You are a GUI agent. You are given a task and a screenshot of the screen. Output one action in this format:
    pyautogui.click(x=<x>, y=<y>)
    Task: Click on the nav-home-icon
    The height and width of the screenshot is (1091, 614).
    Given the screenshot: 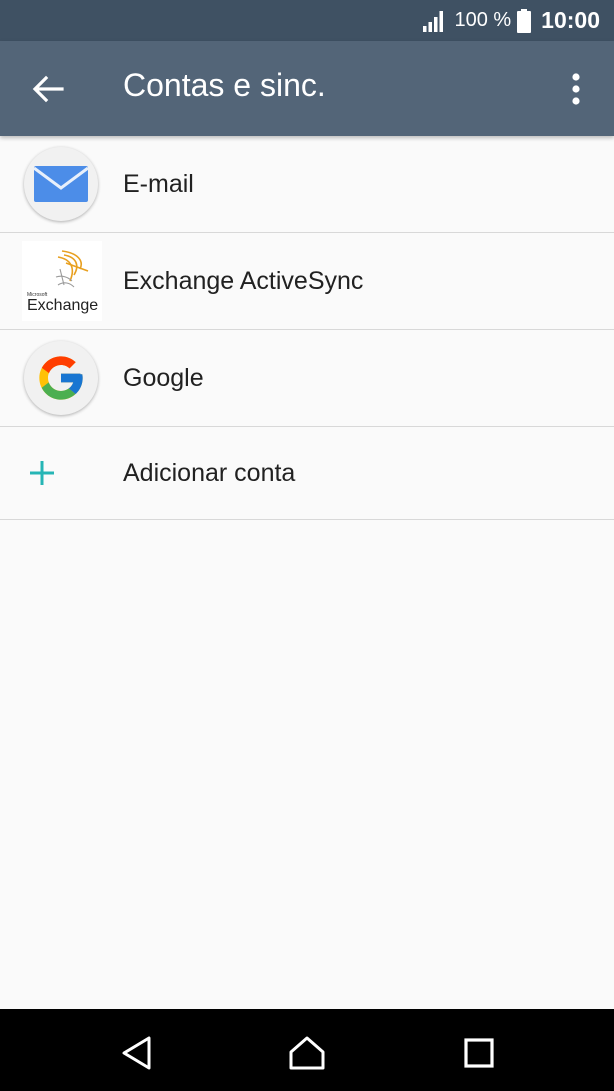 What is the action you would take?
    pyautogui.click(x=307, y=1053)
    